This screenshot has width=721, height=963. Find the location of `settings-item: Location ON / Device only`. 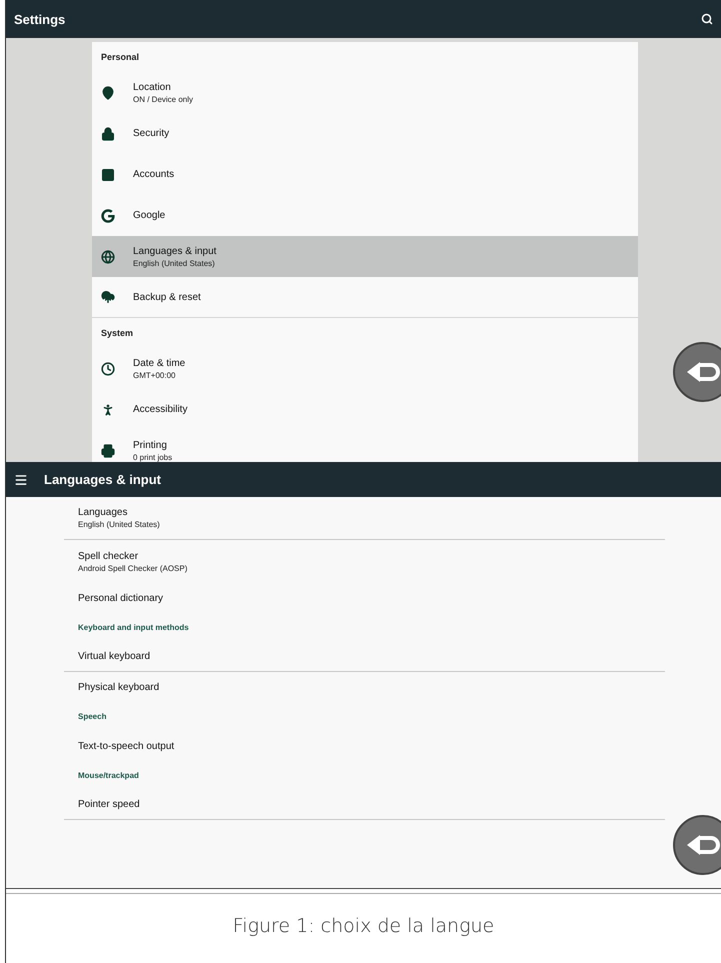

settings-item: Location ON / Device only is located at coordinates (365, 92).